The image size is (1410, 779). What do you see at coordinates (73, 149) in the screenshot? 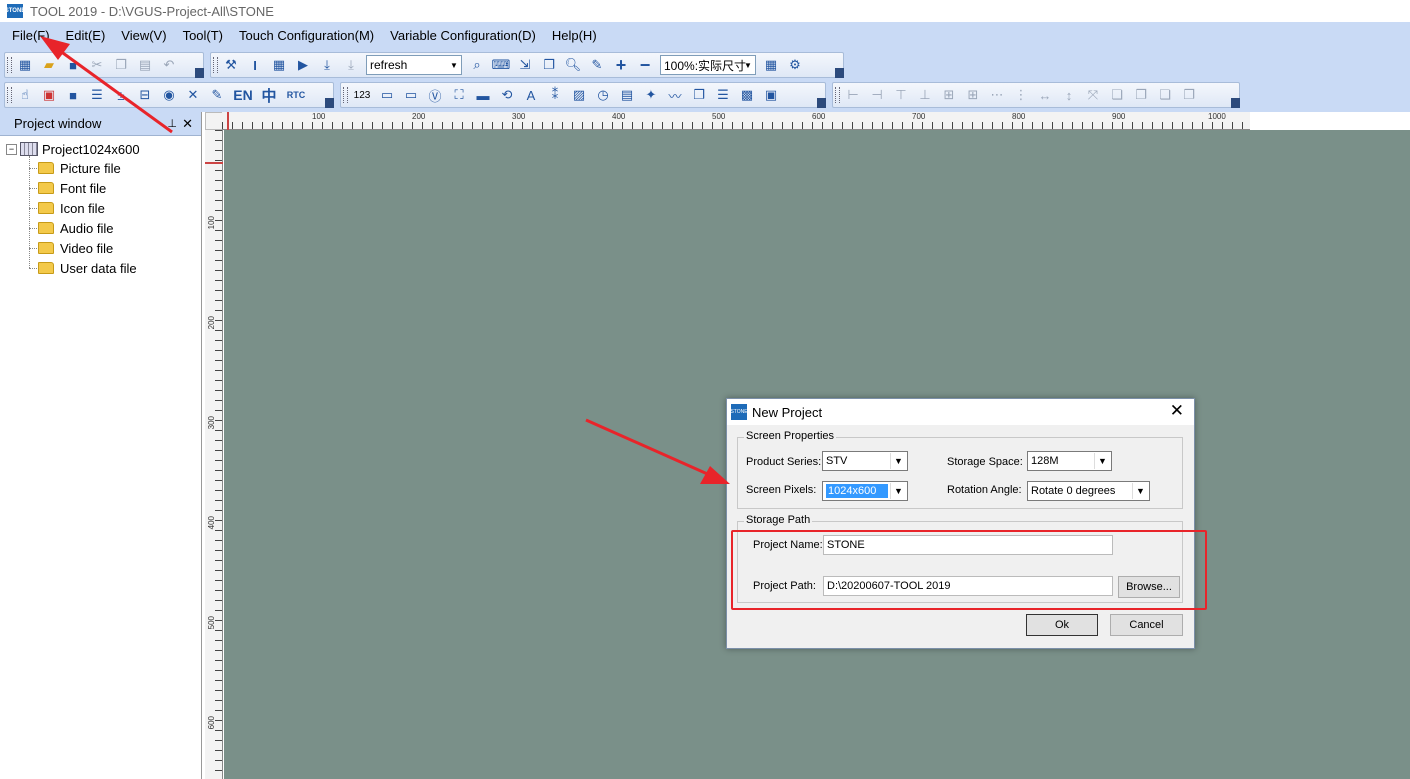
I see `tree-root: − Project1024x600` at bounding box center [73, 149].